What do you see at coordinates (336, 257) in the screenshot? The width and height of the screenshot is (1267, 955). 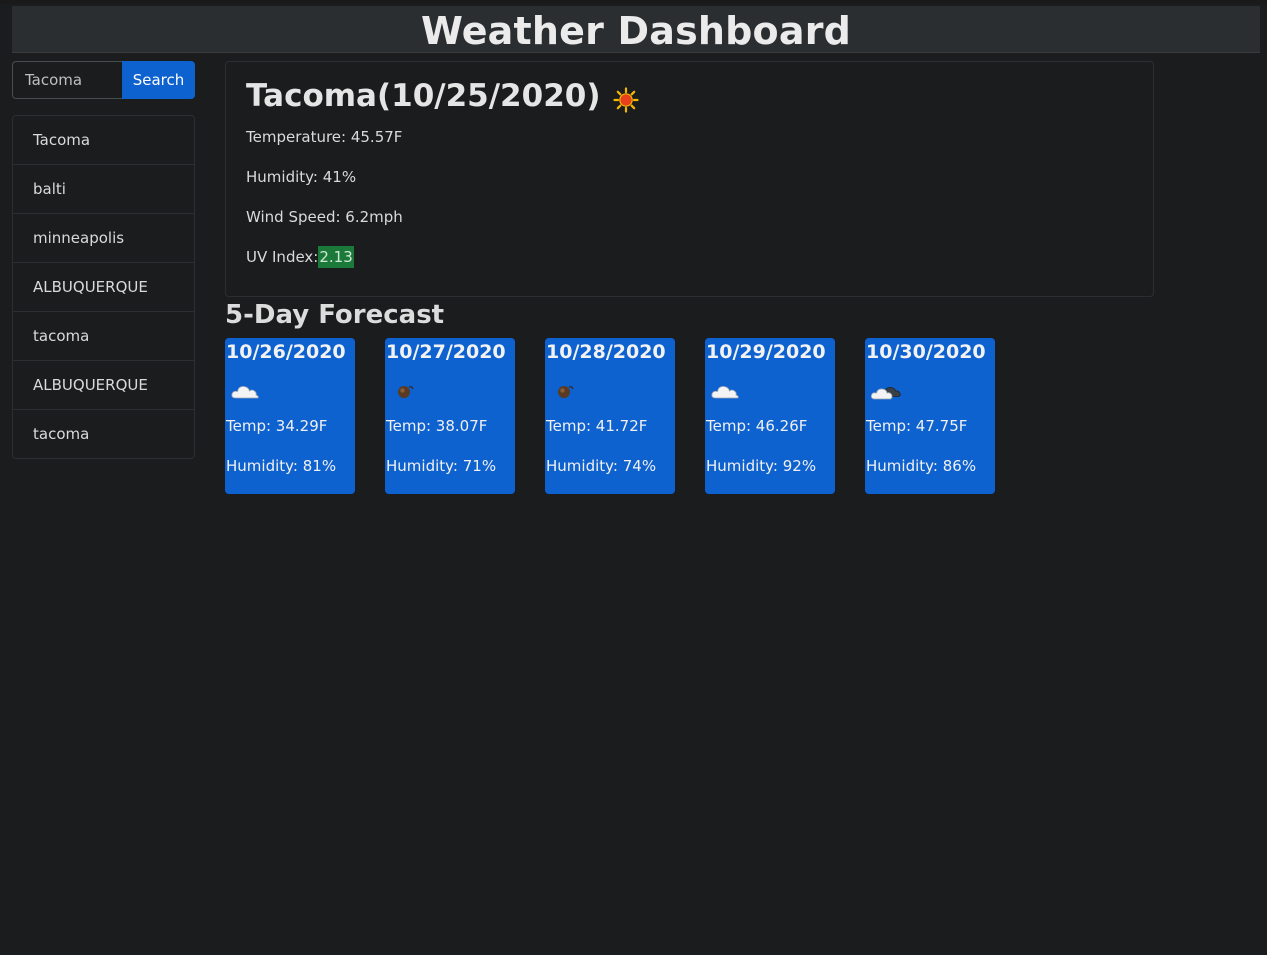 I see `uv-index-badge: 2.13` at bounding box center [336, 257].